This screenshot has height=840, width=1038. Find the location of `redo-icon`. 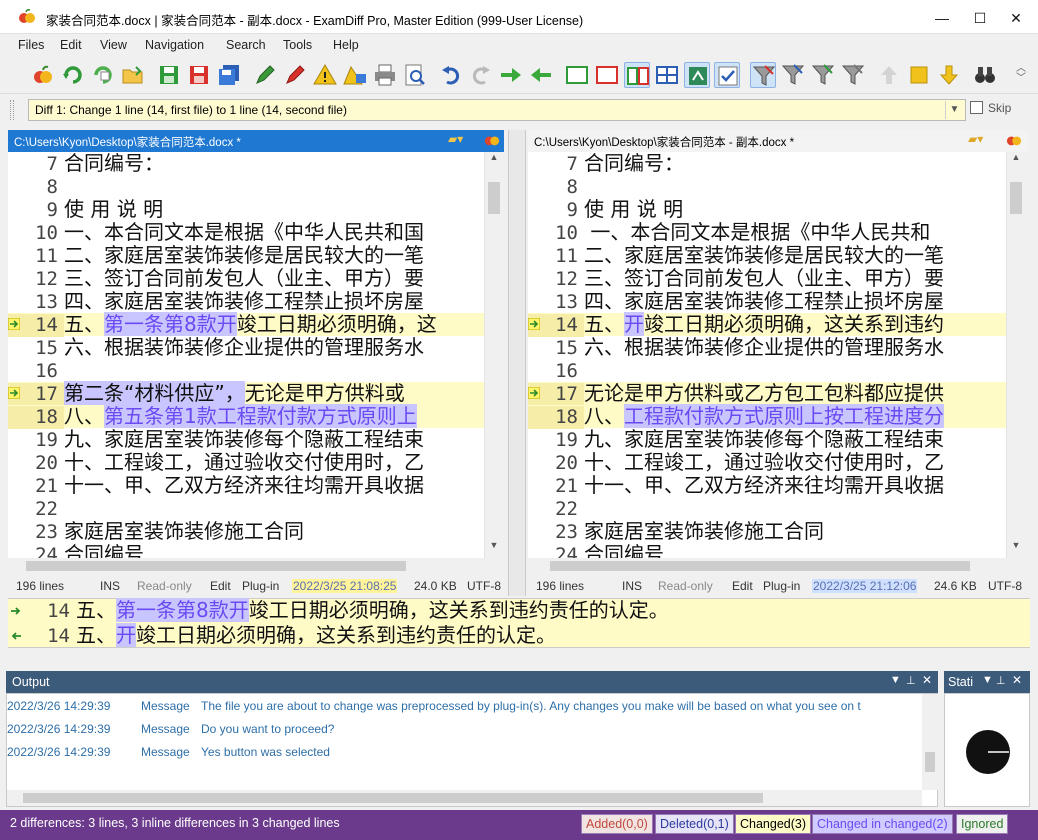

redo-icon is located at coordinates (481, 75).